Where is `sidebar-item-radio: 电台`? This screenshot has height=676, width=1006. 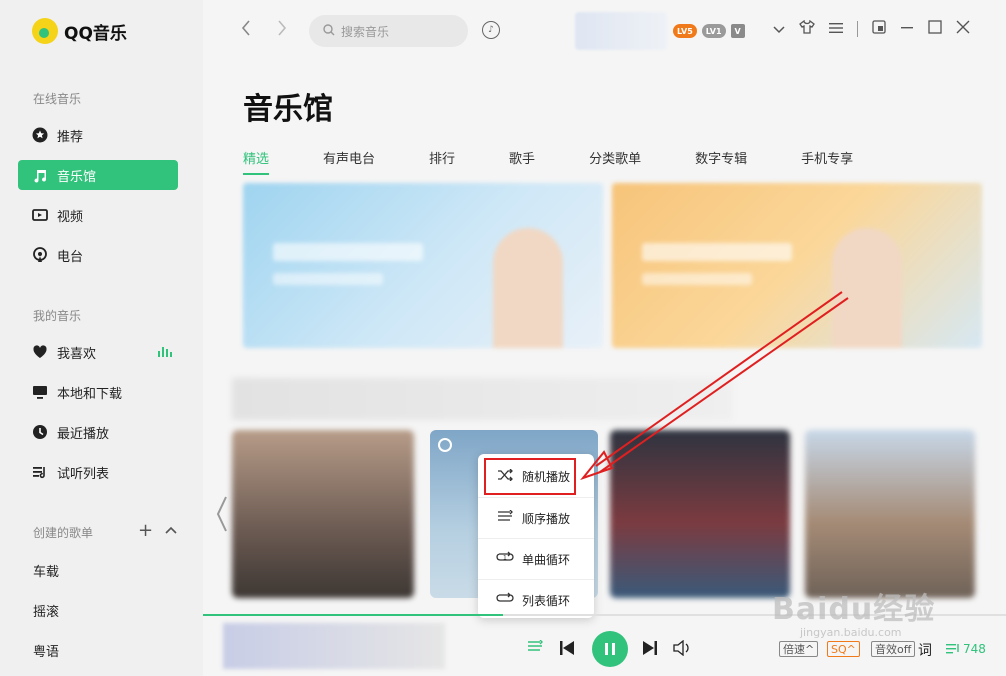
sidebar-item-radio: 电台 is located at coordinates (98, 255).